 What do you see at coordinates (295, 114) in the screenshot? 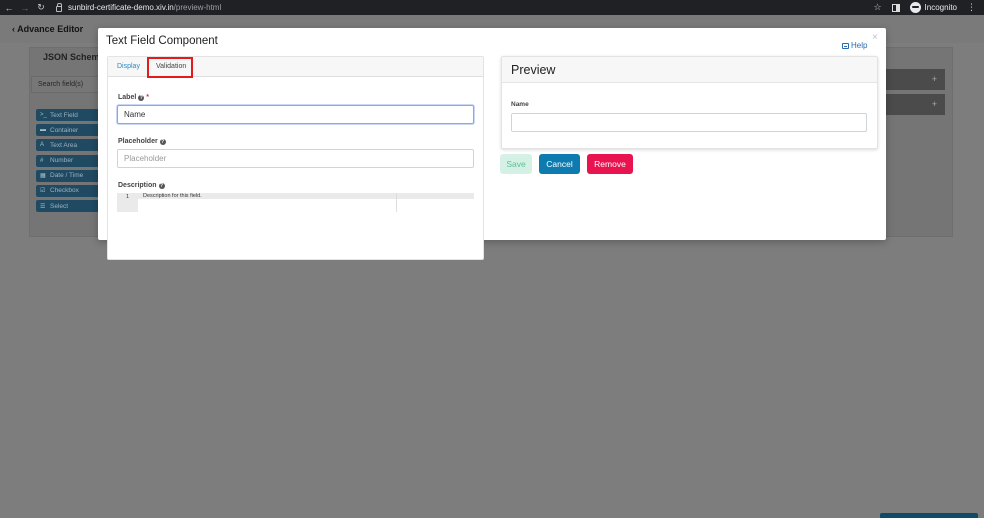
I see `label-input: Name` at bounding box center [295, 114].